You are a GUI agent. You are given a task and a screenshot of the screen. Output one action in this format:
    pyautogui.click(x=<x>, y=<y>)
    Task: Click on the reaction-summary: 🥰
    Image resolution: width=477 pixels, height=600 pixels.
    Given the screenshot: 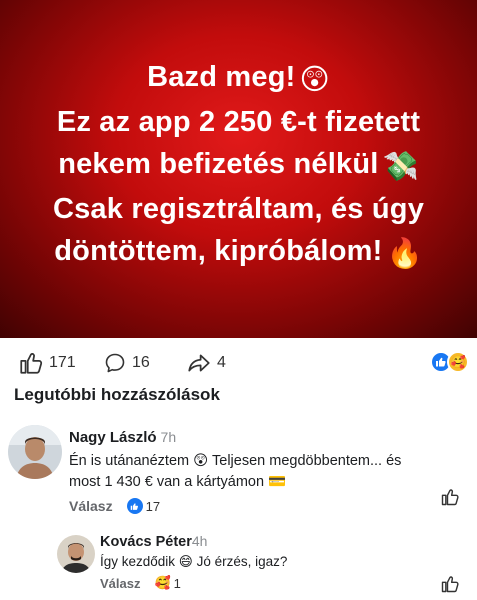 What is the action you would take?
    pyautogui.click(x=449, y=362)
    